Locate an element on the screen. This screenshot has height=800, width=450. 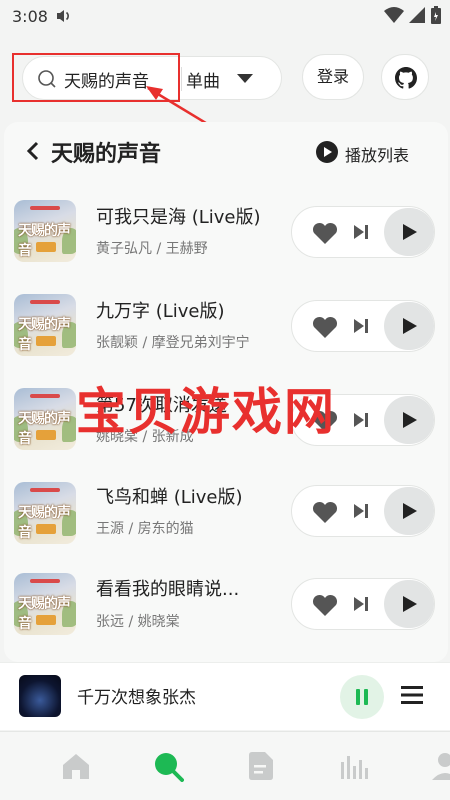
song-artist: 黄子弘凡 / 王赫野 is located at coordinates (152, 249).